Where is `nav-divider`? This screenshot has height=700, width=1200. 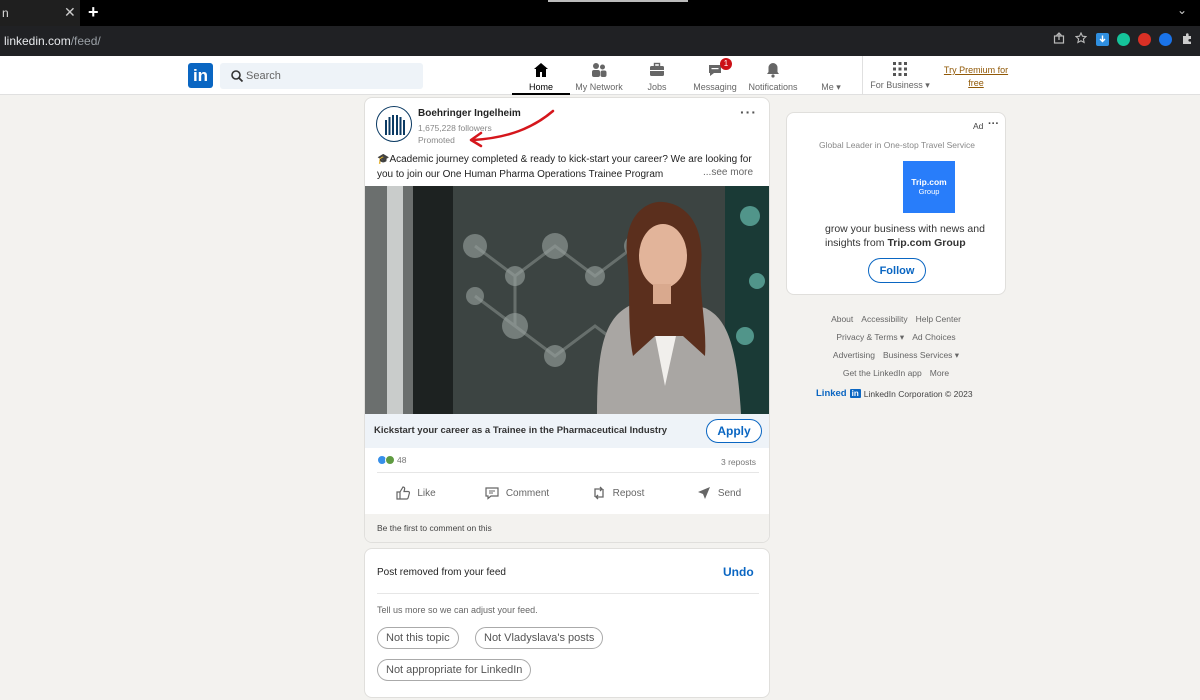 nav-divider is located at coordinates (862, 75).